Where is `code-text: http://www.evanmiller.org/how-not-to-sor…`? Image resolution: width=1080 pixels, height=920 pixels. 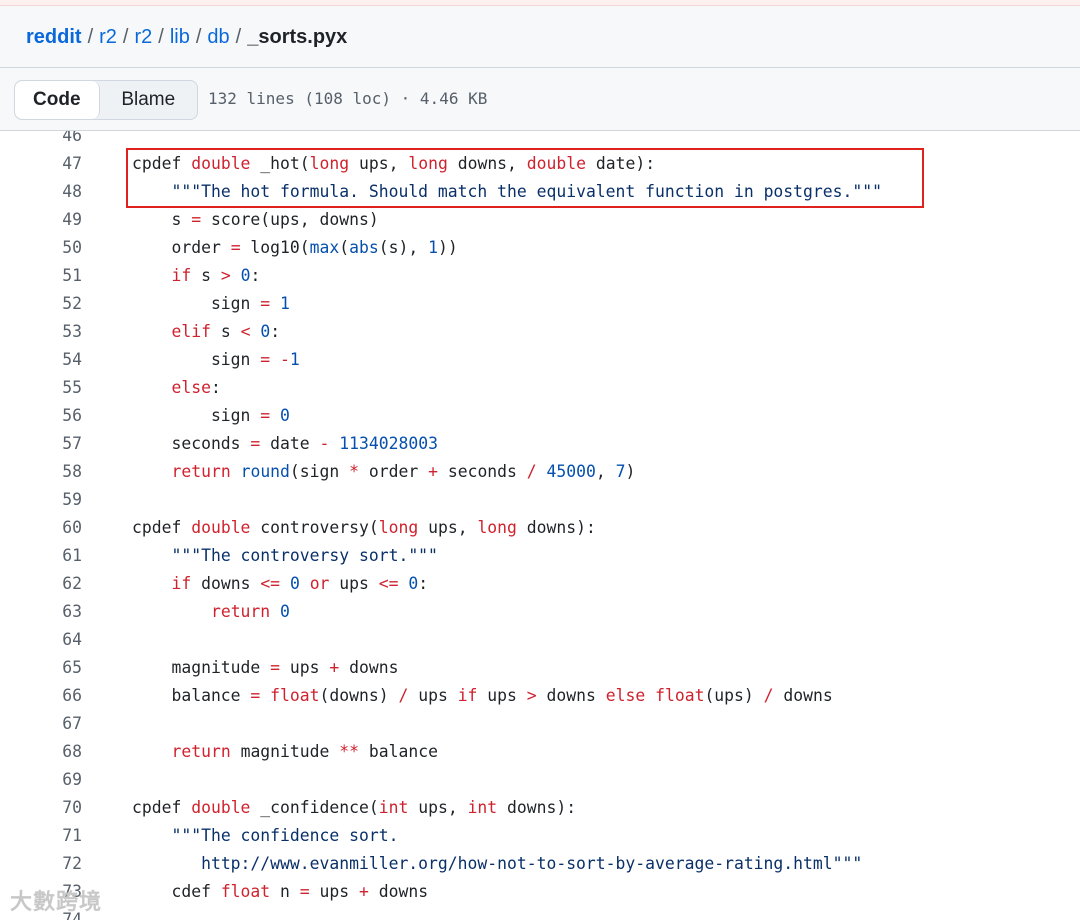 code-text: http://www.evanmiller.org/how-not-to-sor… is located at coordinates (497, 864).